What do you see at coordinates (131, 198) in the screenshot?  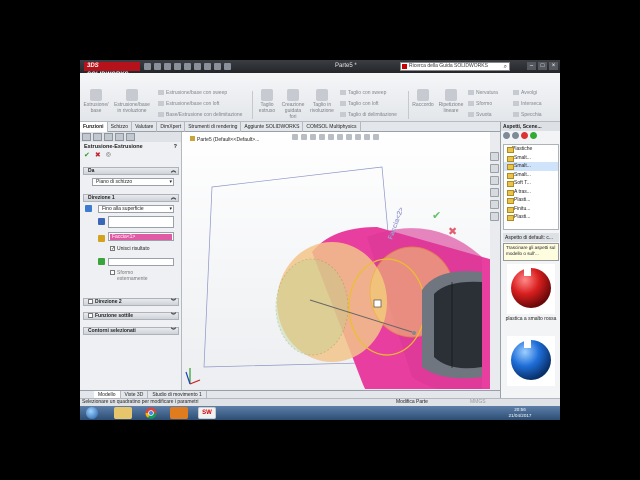 I see `section-direction1: Direzione 1 ︽` at bounding box center [131, 198].